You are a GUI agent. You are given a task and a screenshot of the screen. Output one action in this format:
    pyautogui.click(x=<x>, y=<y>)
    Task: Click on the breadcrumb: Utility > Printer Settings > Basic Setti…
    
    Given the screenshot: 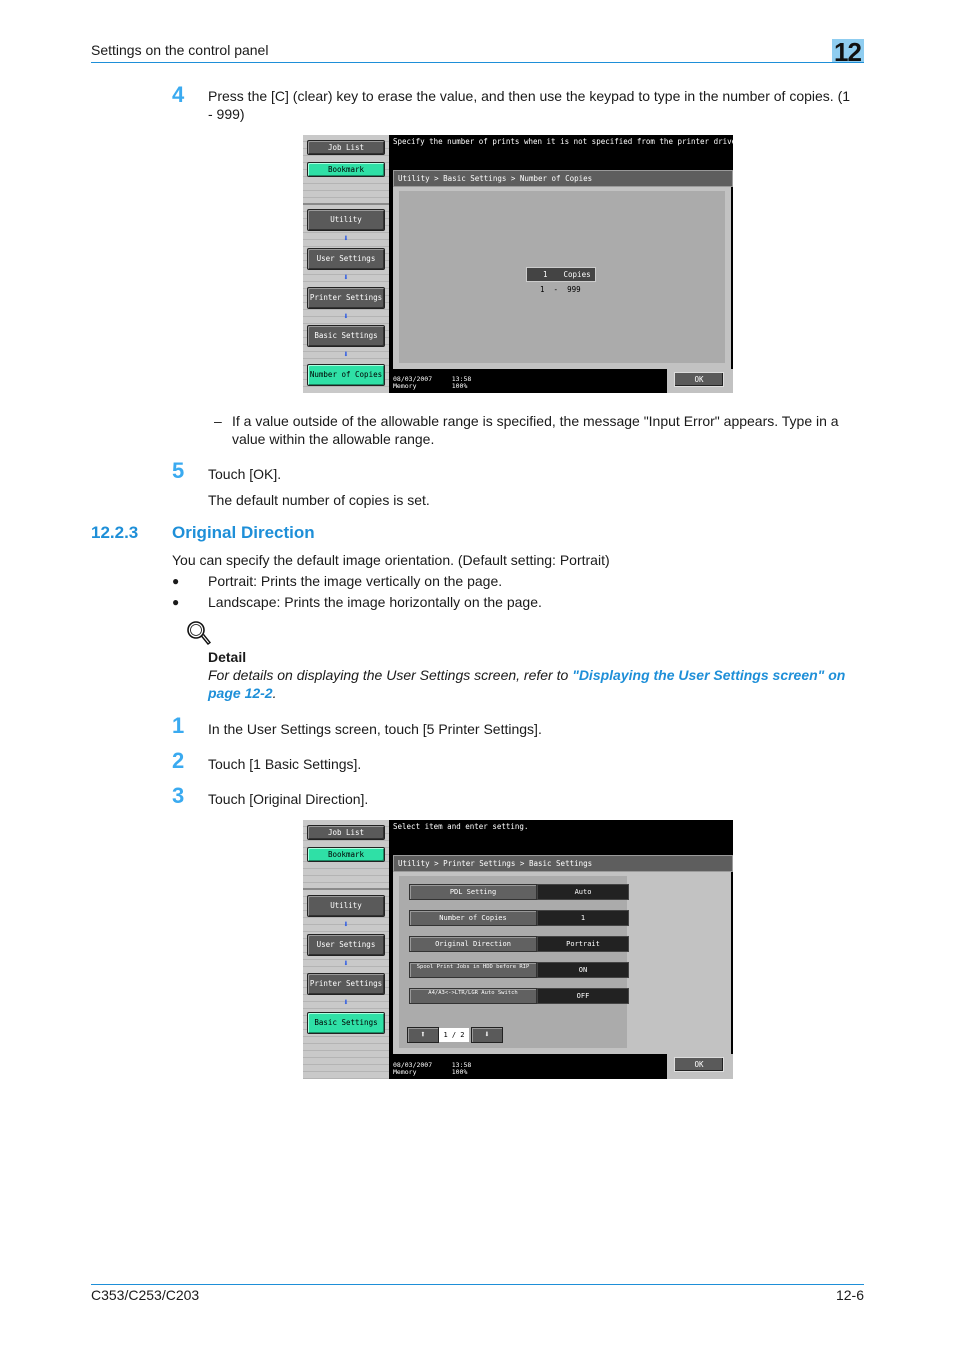 What is the action you would take?
    pyautogui.click(x=563, y=863)
    